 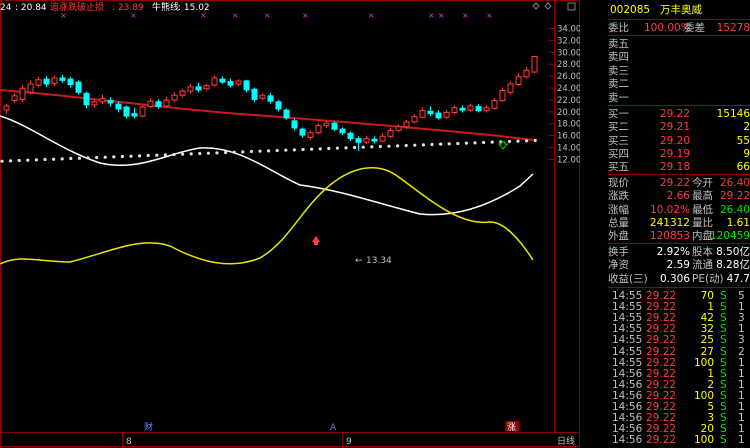 I want to click on marker-cai: 财, so click(x=148, y=427).